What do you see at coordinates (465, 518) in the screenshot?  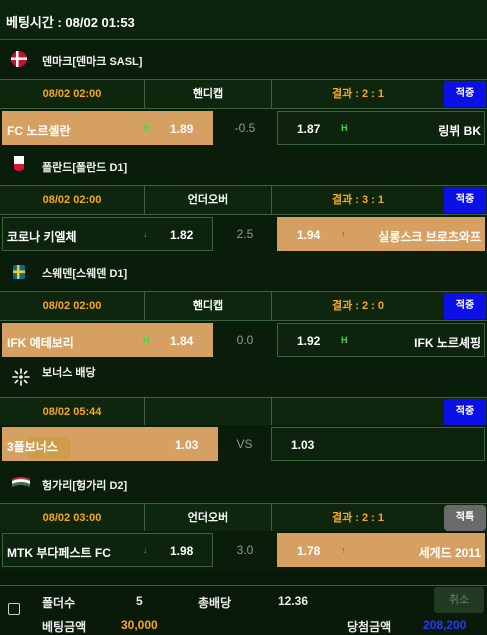 I see `status-badge: 적특` at bounding box center [465, 518].